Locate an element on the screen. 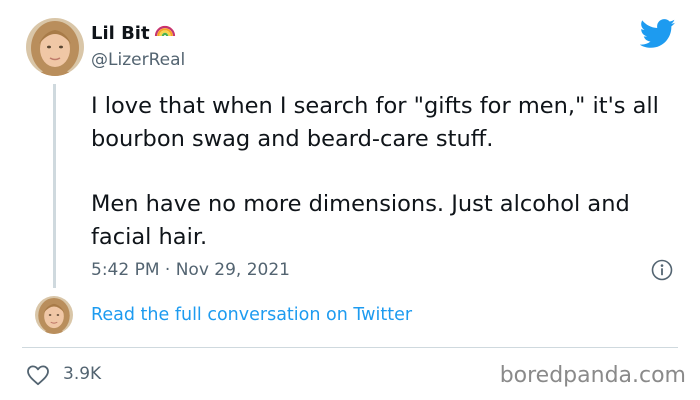 This screenshot has width=700, height=400. likes-count: 3.9K is located at coordinates (82, 374).